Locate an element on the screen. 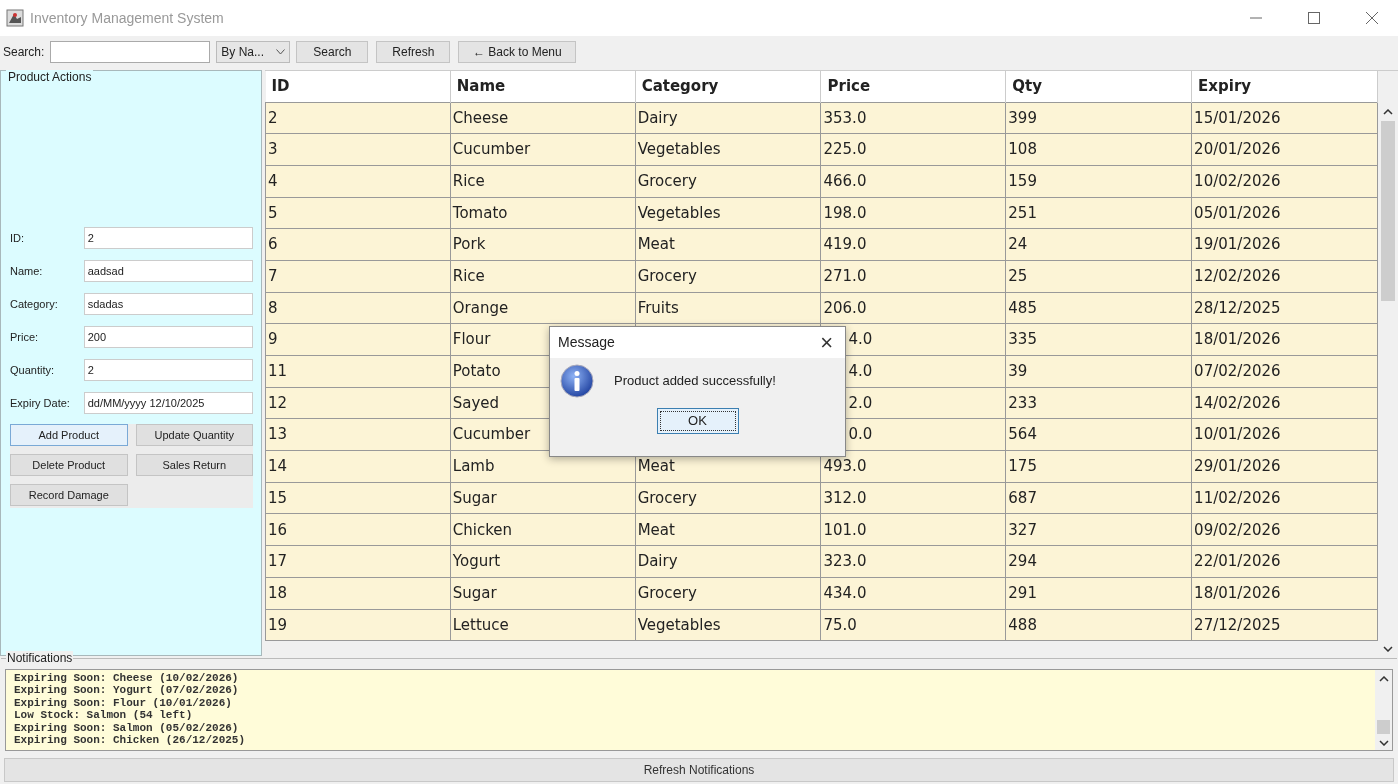  column-header: Qty is located at coordinates (1098, 86).